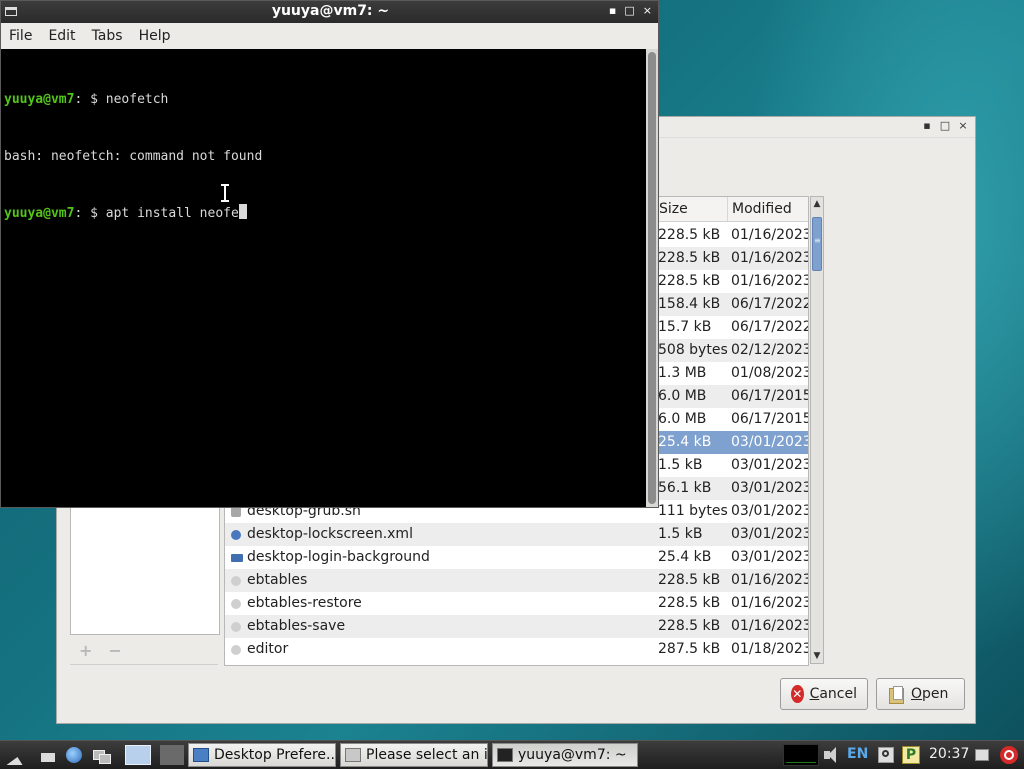 The height and width of the screenshot is (769, 1024). What do you see at coordinates (690, 209) in the screenshot?
I see `size-column-header: Size` at bounding box center [690, 209].